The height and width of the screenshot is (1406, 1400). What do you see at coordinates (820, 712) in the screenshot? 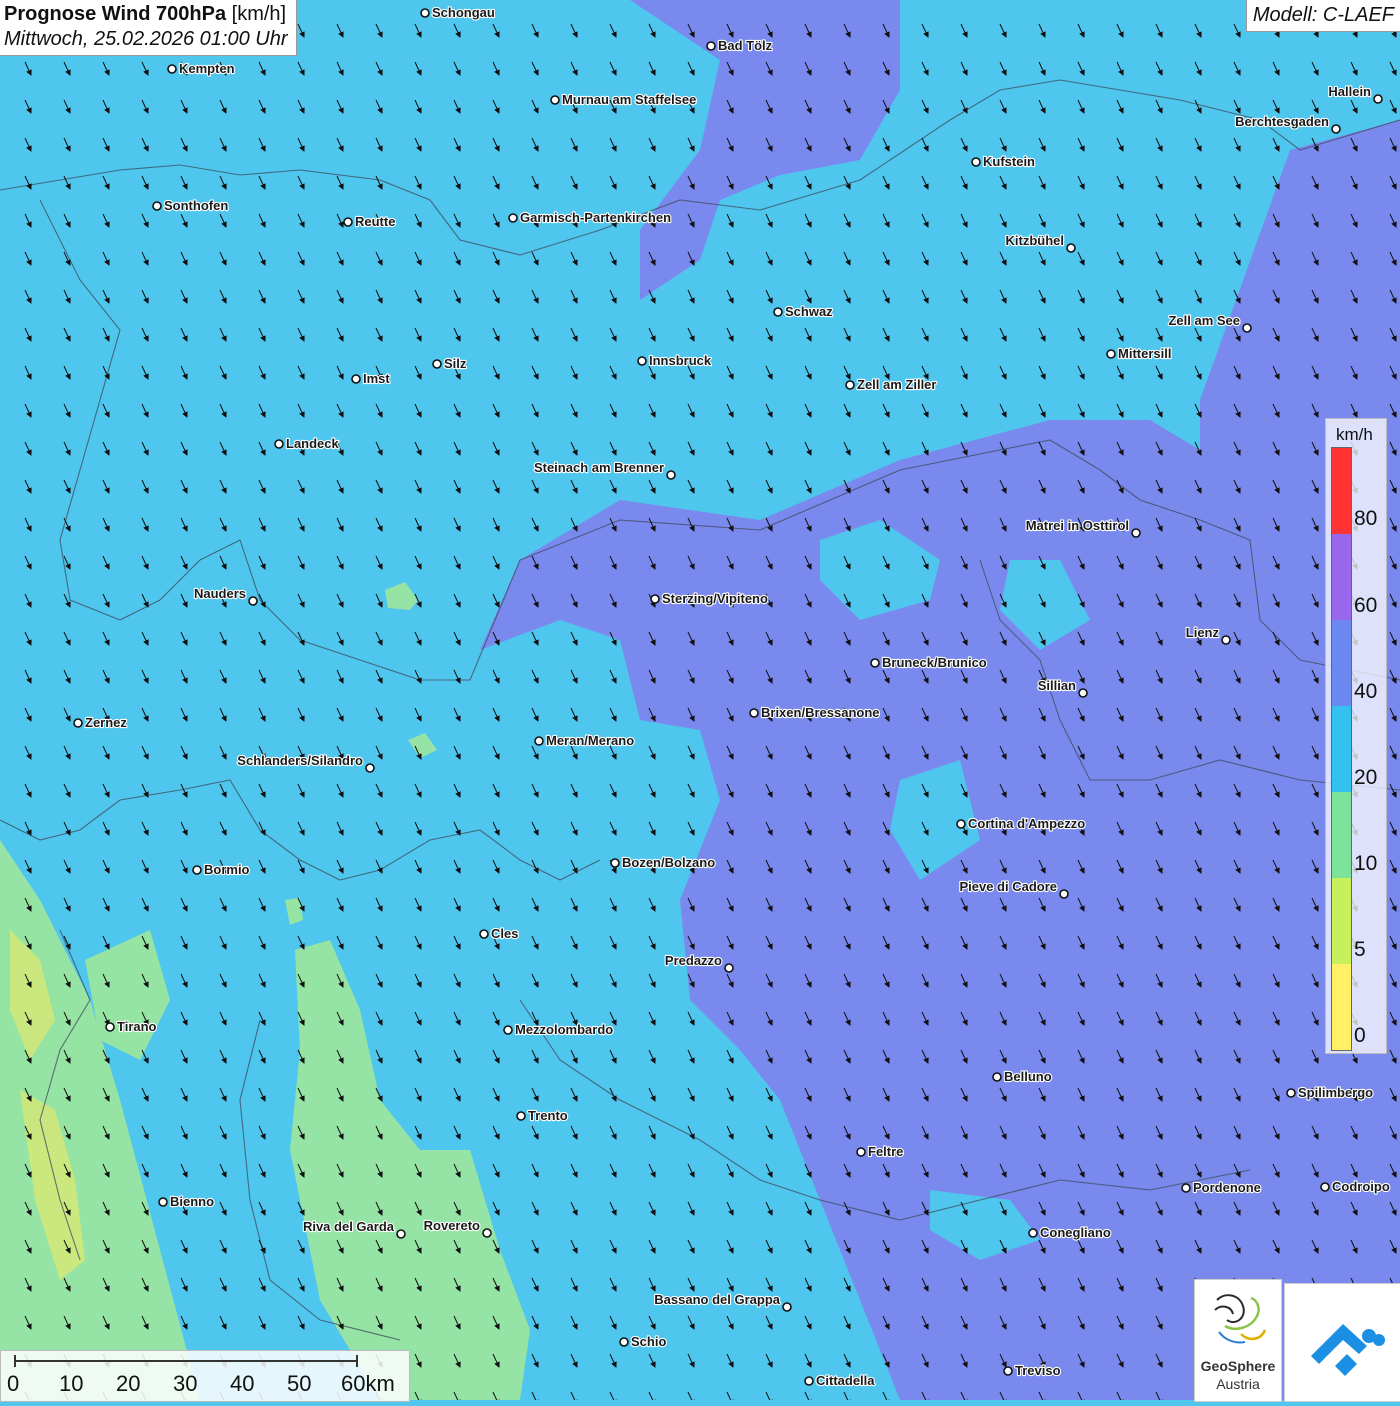
I see `city-label: Brixen/Bressanone` at bounding box center [820, 712].